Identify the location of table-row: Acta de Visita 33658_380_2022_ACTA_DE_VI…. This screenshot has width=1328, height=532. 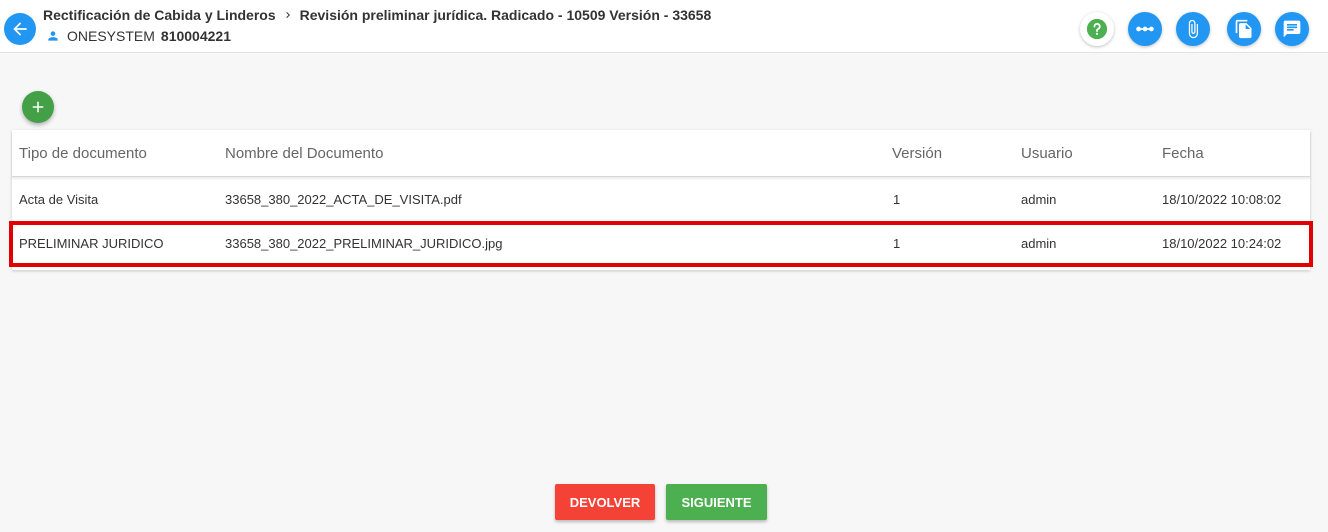
(661, 200).